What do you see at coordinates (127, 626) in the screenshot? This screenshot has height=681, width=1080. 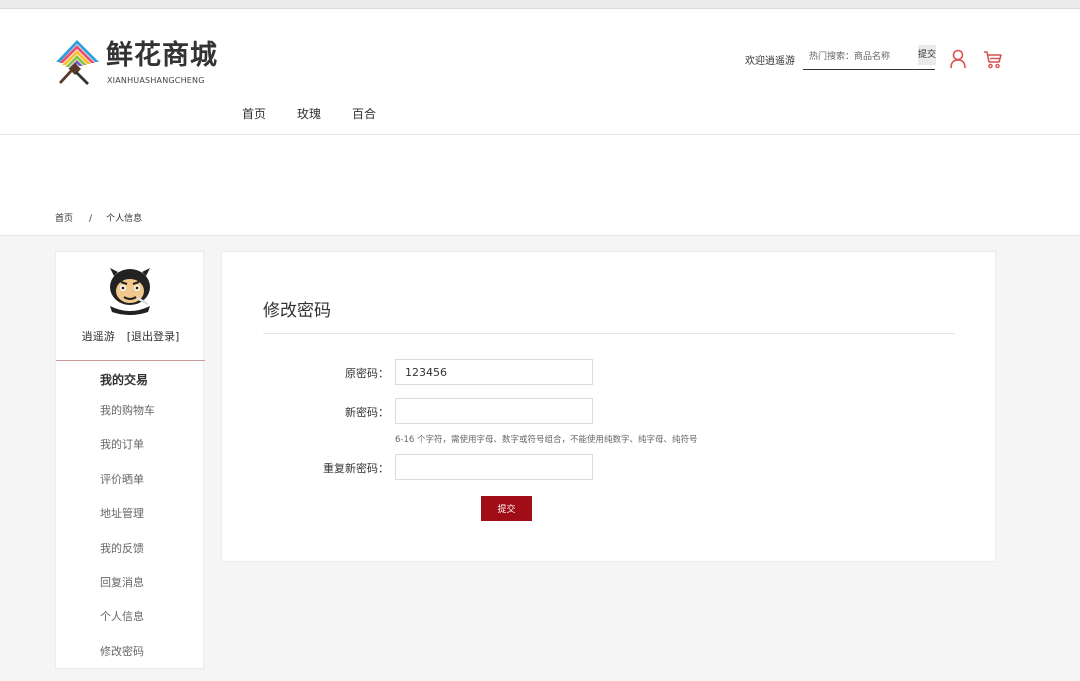 I see `sidebar-item-profile: 个人信息` at bounding box center [127, 626].